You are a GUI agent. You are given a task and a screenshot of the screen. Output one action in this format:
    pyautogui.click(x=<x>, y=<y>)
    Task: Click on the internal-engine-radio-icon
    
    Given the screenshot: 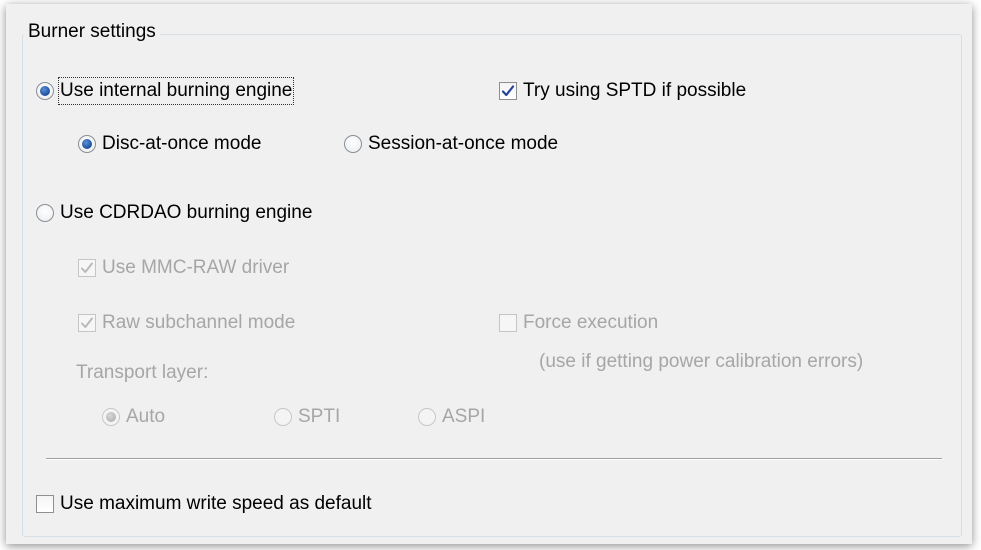 What is the action you would take?
    pyautogui.click(x=45, y=91)
    